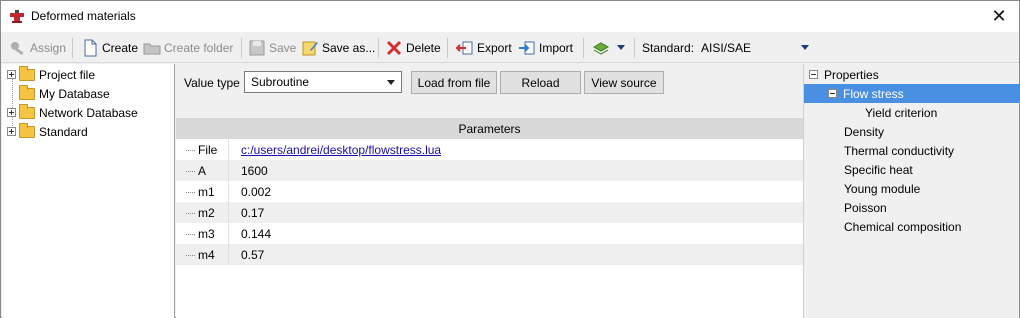  What do you see at coordinates (489, 291) in the screenshot?
I see `parameters-empty-area` at bounding box center [489, 291].